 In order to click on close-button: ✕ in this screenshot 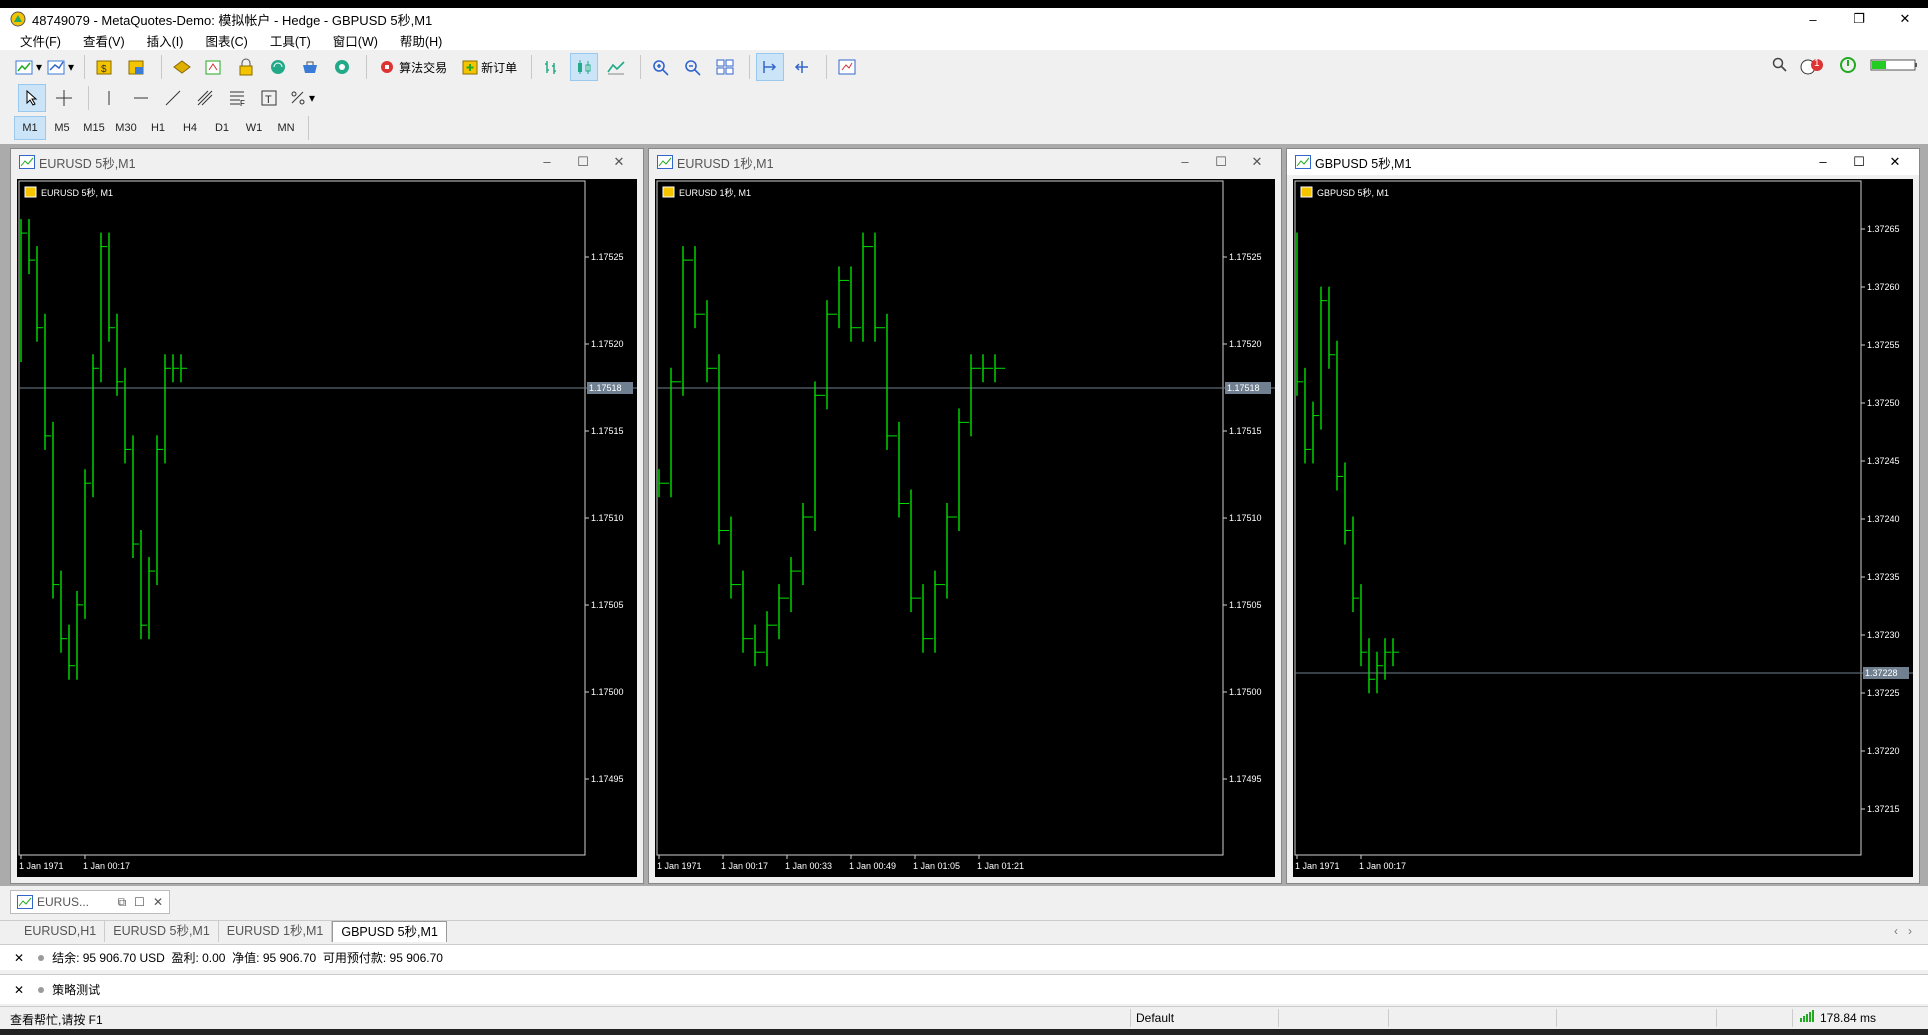, I will do `click(1905, 19)`.